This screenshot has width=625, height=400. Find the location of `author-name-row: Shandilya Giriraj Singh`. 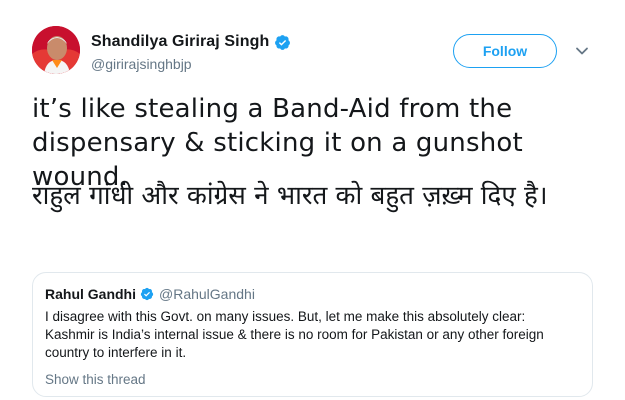

author-name-row: Shandilya Giriraj Singh is located at coordinates (191, 42).